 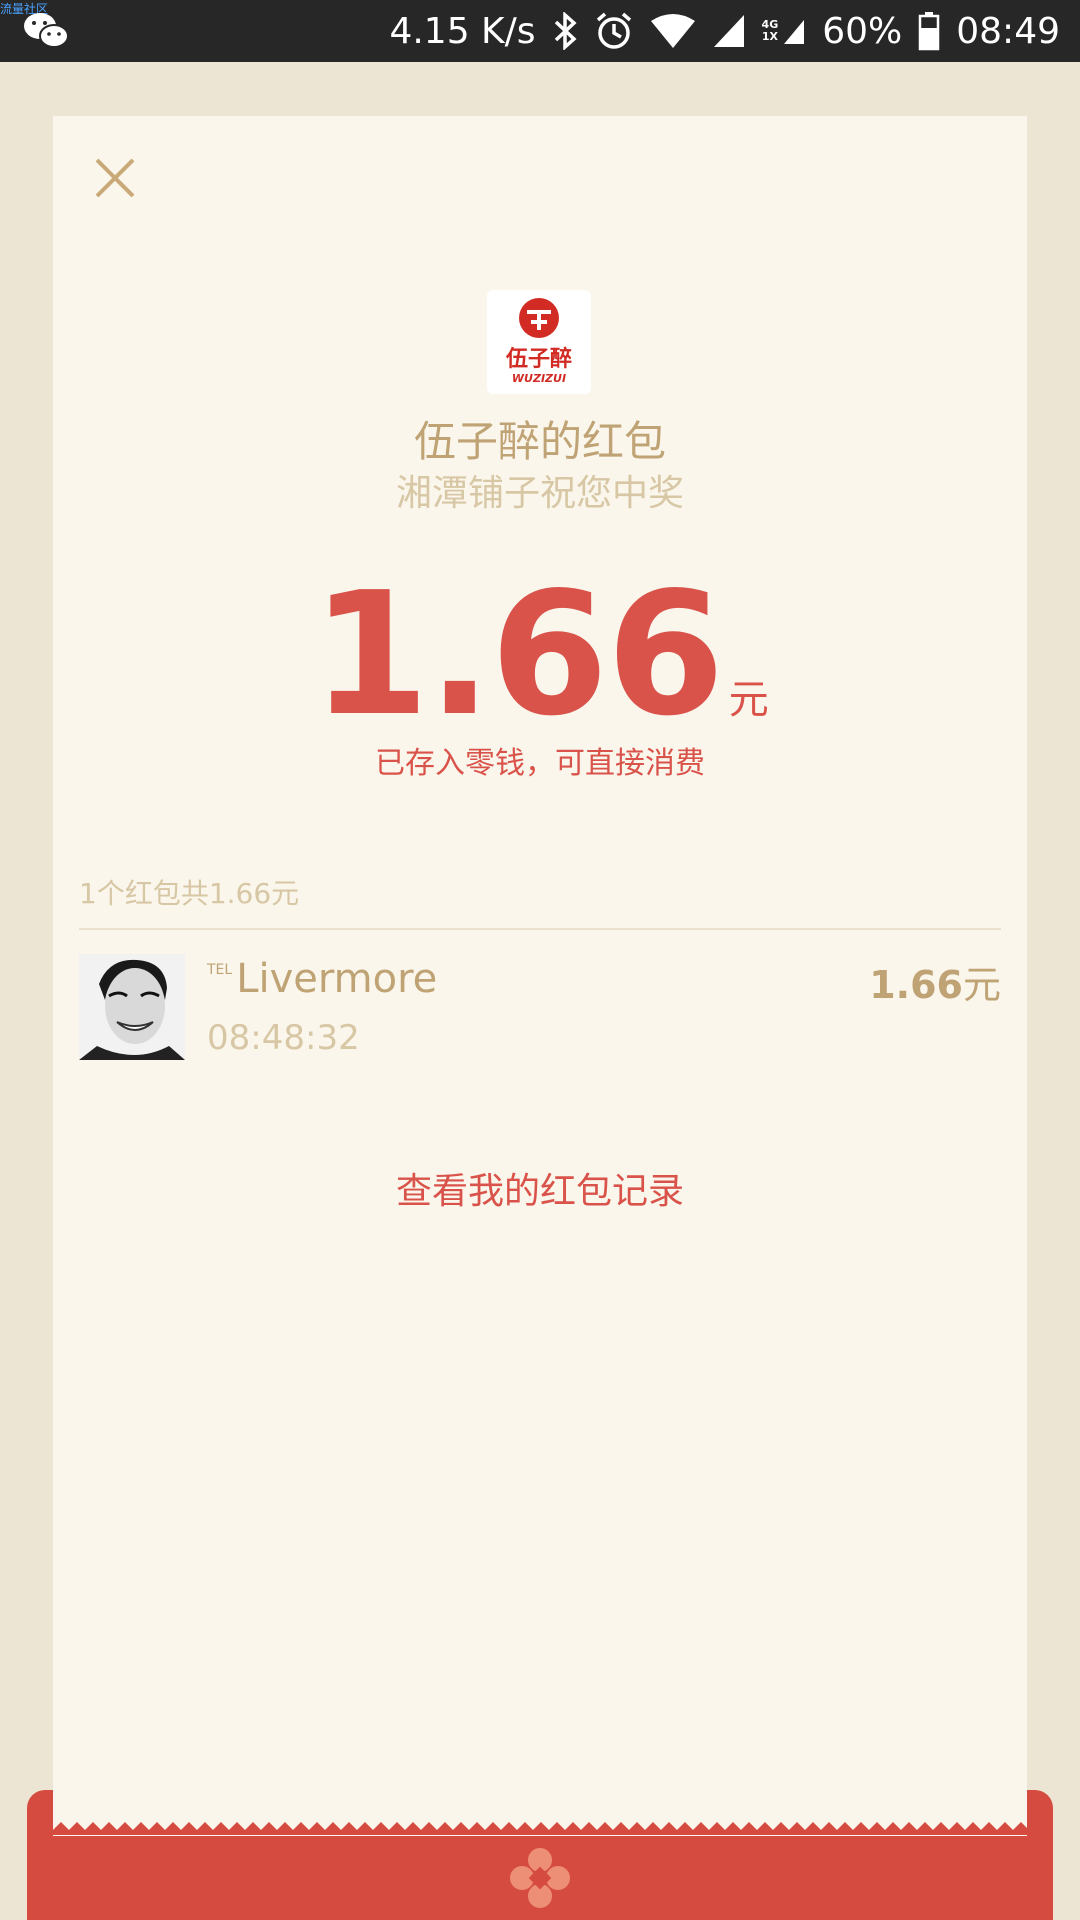 What do you see at coordinates (794, 32) in the screenshot?
I see `signal-secondary-icon` at bounding box center [794, 32].